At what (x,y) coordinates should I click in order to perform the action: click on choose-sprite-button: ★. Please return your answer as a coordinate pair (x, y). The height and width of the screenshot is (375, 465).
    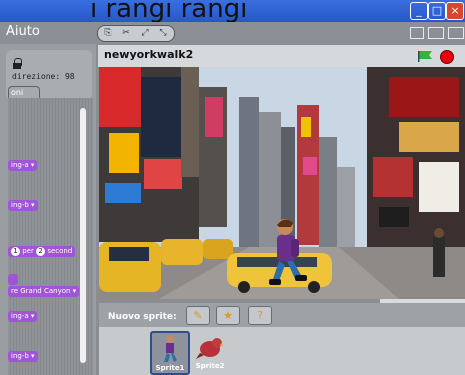
    Looking at the image, I should click on (228, 315).